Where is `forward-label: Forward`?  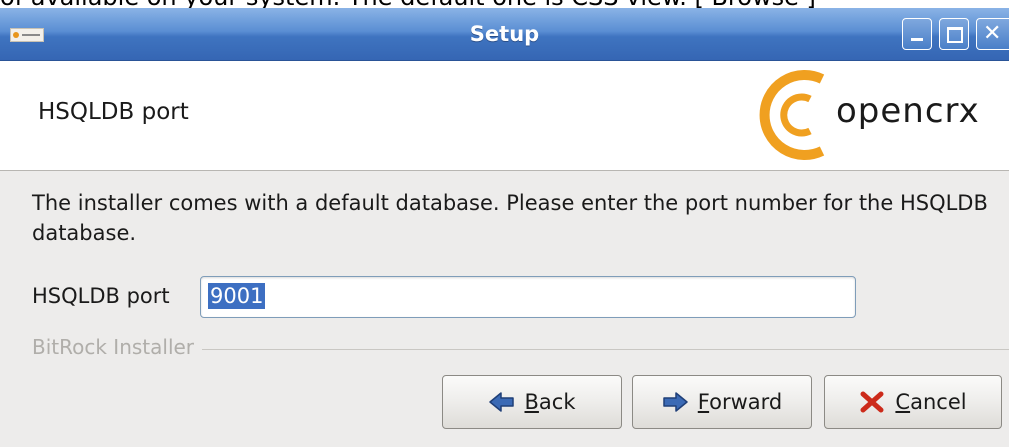
forward-label: Forward is located at coordinates (740, 402).